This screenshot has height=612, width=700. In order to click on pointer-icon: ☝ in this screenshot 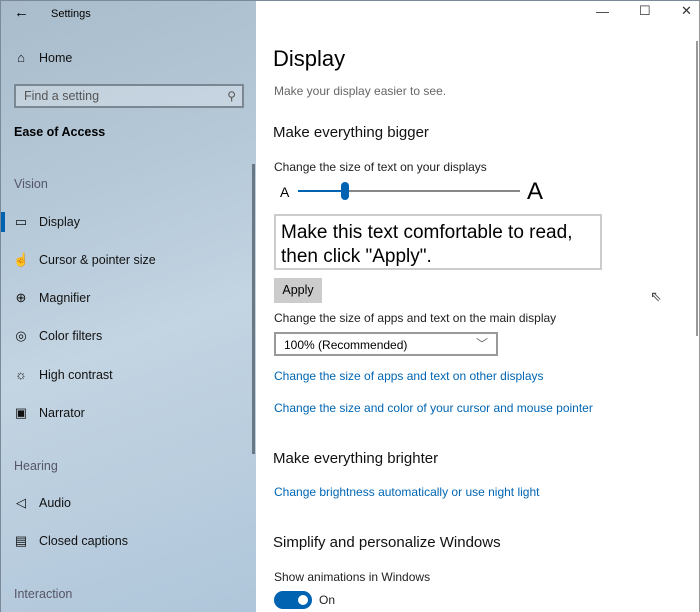, I will do `click(21, 259)`.